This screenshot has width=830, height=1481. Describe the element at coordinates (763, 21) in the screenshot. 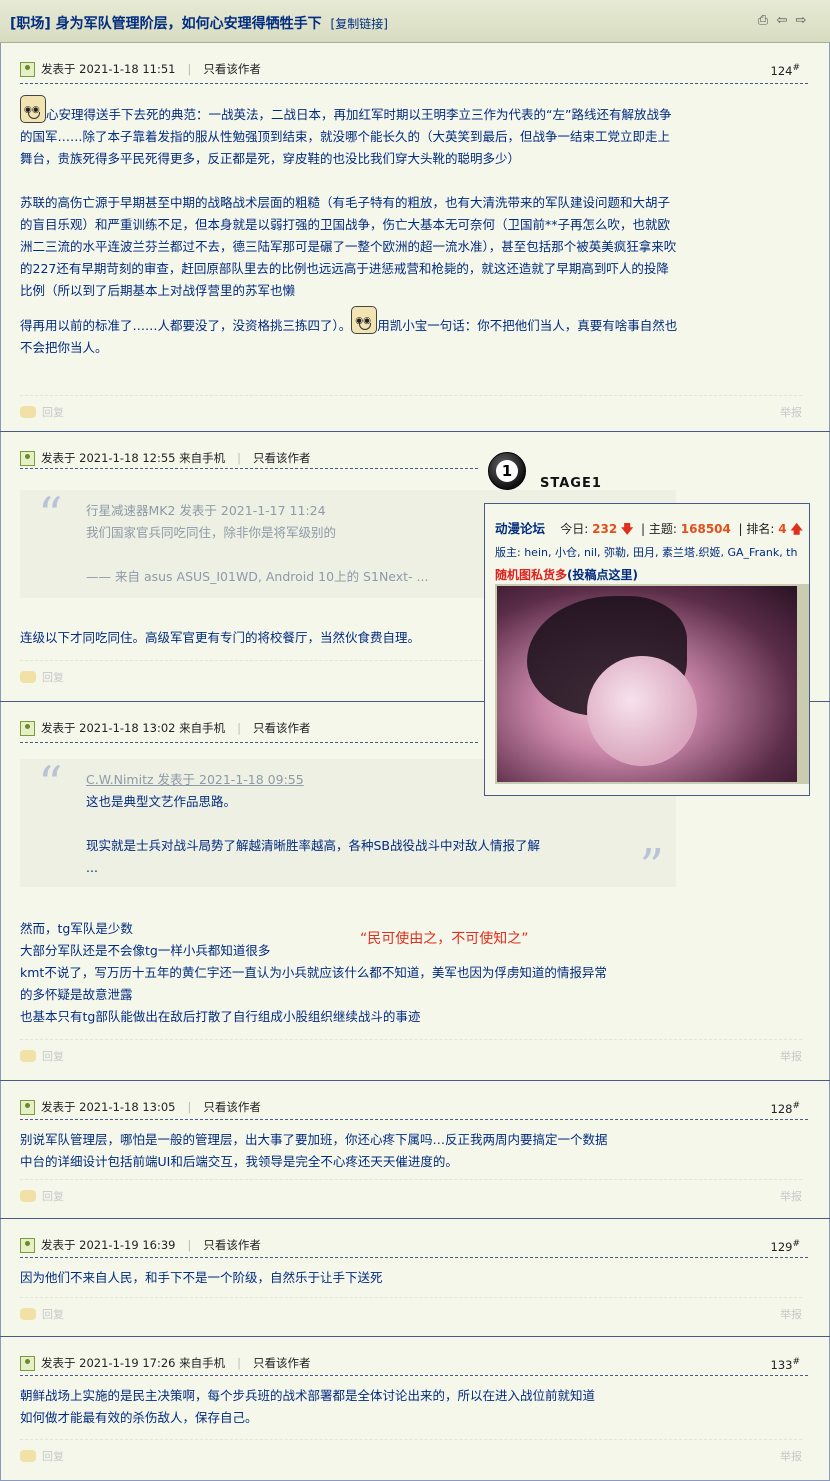

I see `print-icon: ⎙` at that location.